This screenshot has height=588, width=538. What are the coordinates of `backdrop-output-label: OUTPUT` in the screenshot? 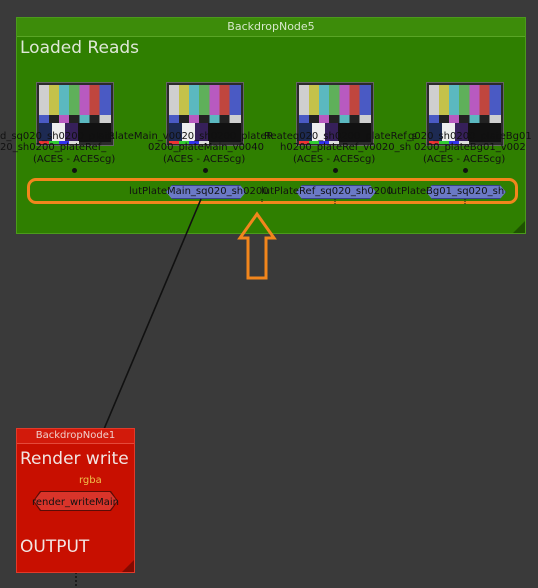 It's located at (55, 547).